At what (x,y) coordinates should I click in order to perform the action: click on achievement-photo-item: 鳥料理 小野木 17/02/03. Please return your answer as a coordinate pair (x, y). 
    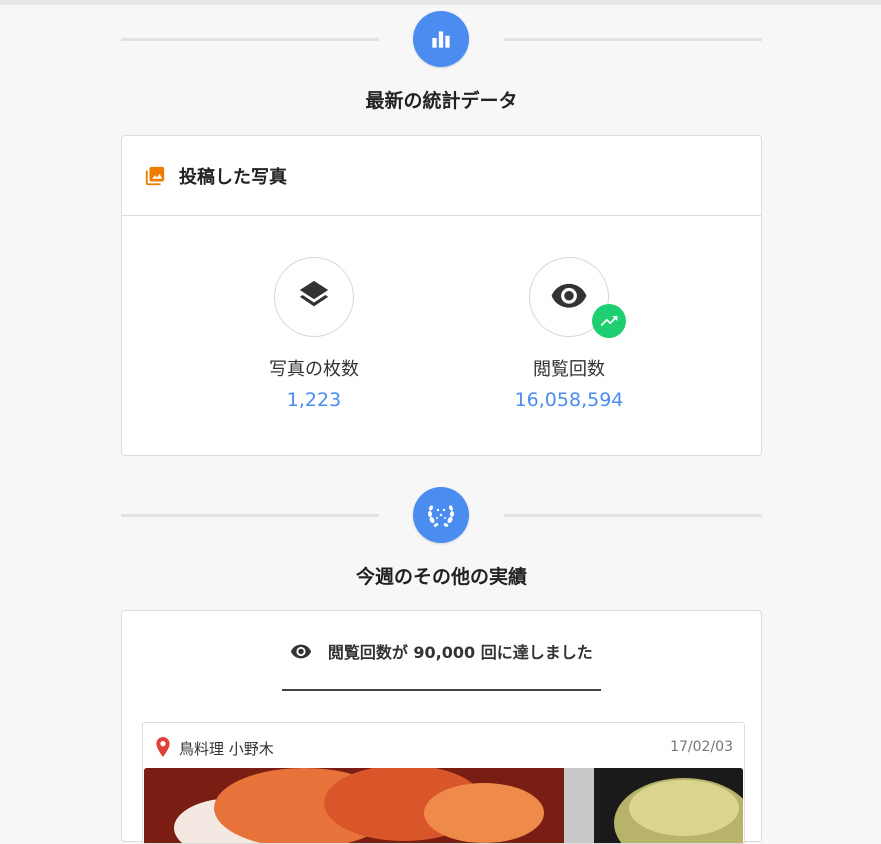
    Looking at the image, I should click on (443, 783).